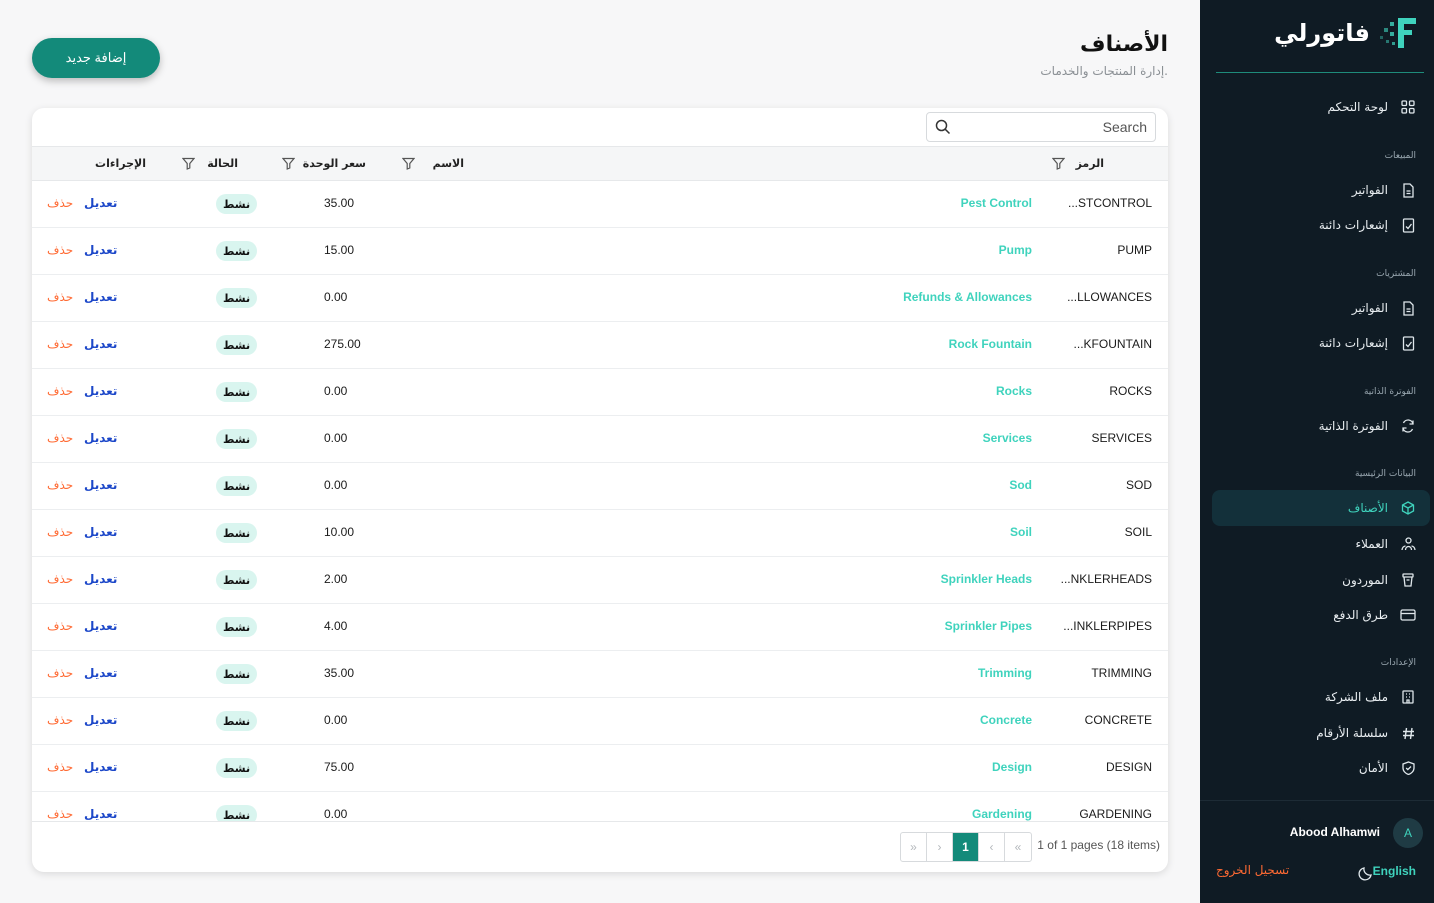 The image size is (1434, 903). Describe the element at coordinates (1314, 107) in the screenshot. I see `sidebar-item-dashboard: لوحة التحكم` at that location.